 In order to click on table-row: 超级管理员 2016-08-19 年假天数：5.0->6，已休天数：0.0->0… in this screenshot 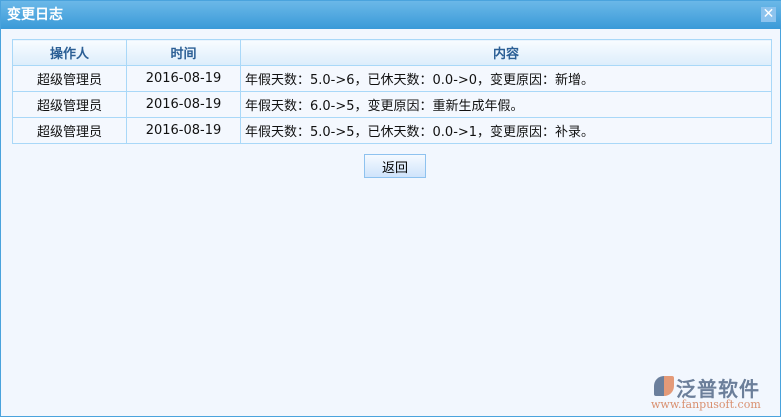, I will do `click(392, 78)`.